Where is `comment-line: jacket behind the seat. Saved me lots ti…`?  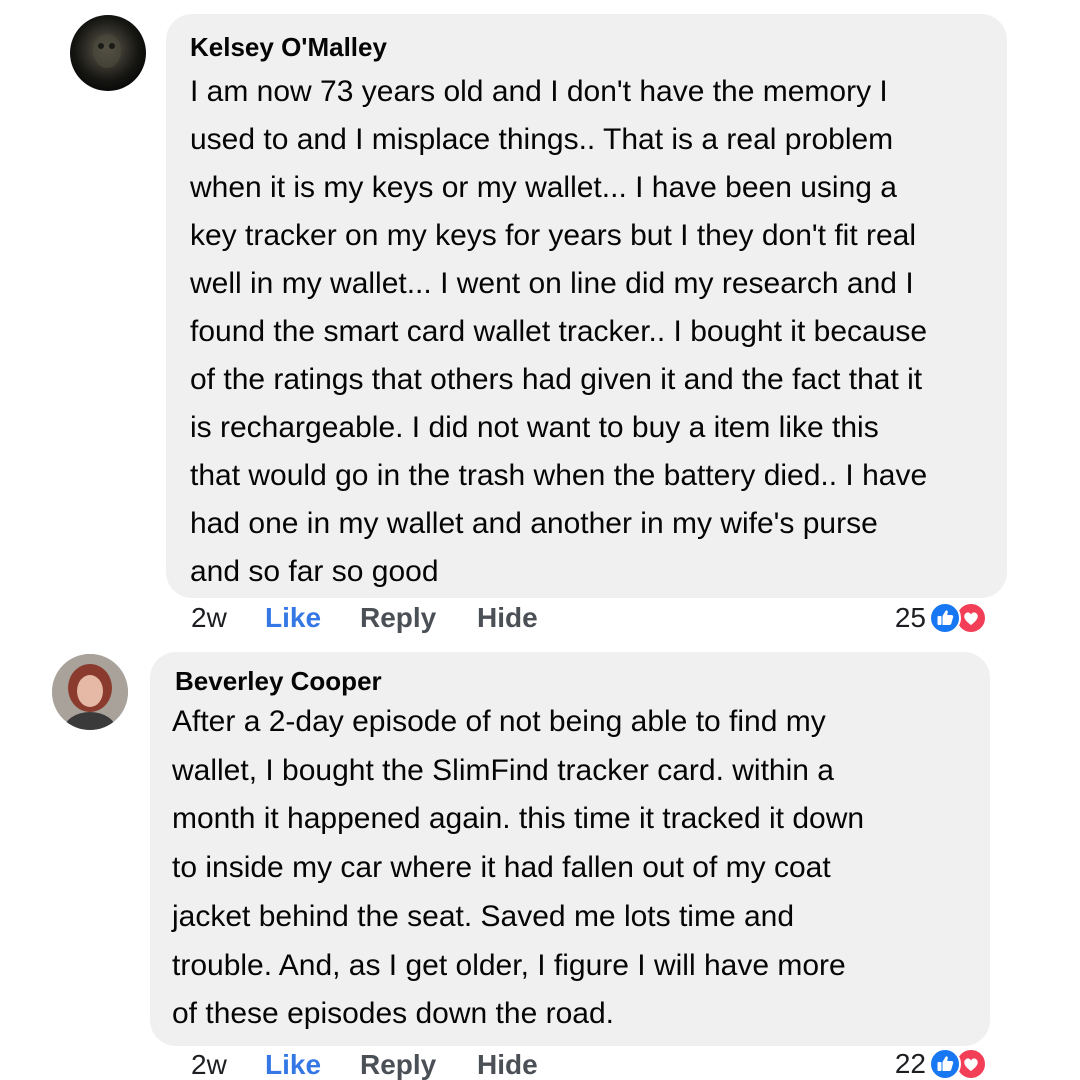 comment-line: jacket behind the seat. Saved me lots ti… is located at coordinates (483, 916).